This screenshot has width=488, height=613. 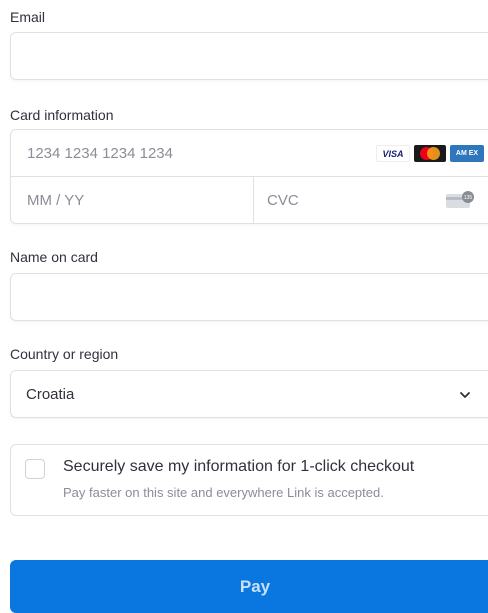 I want to click on name-on-card-label: Name on card, so click(x=54, y=257).